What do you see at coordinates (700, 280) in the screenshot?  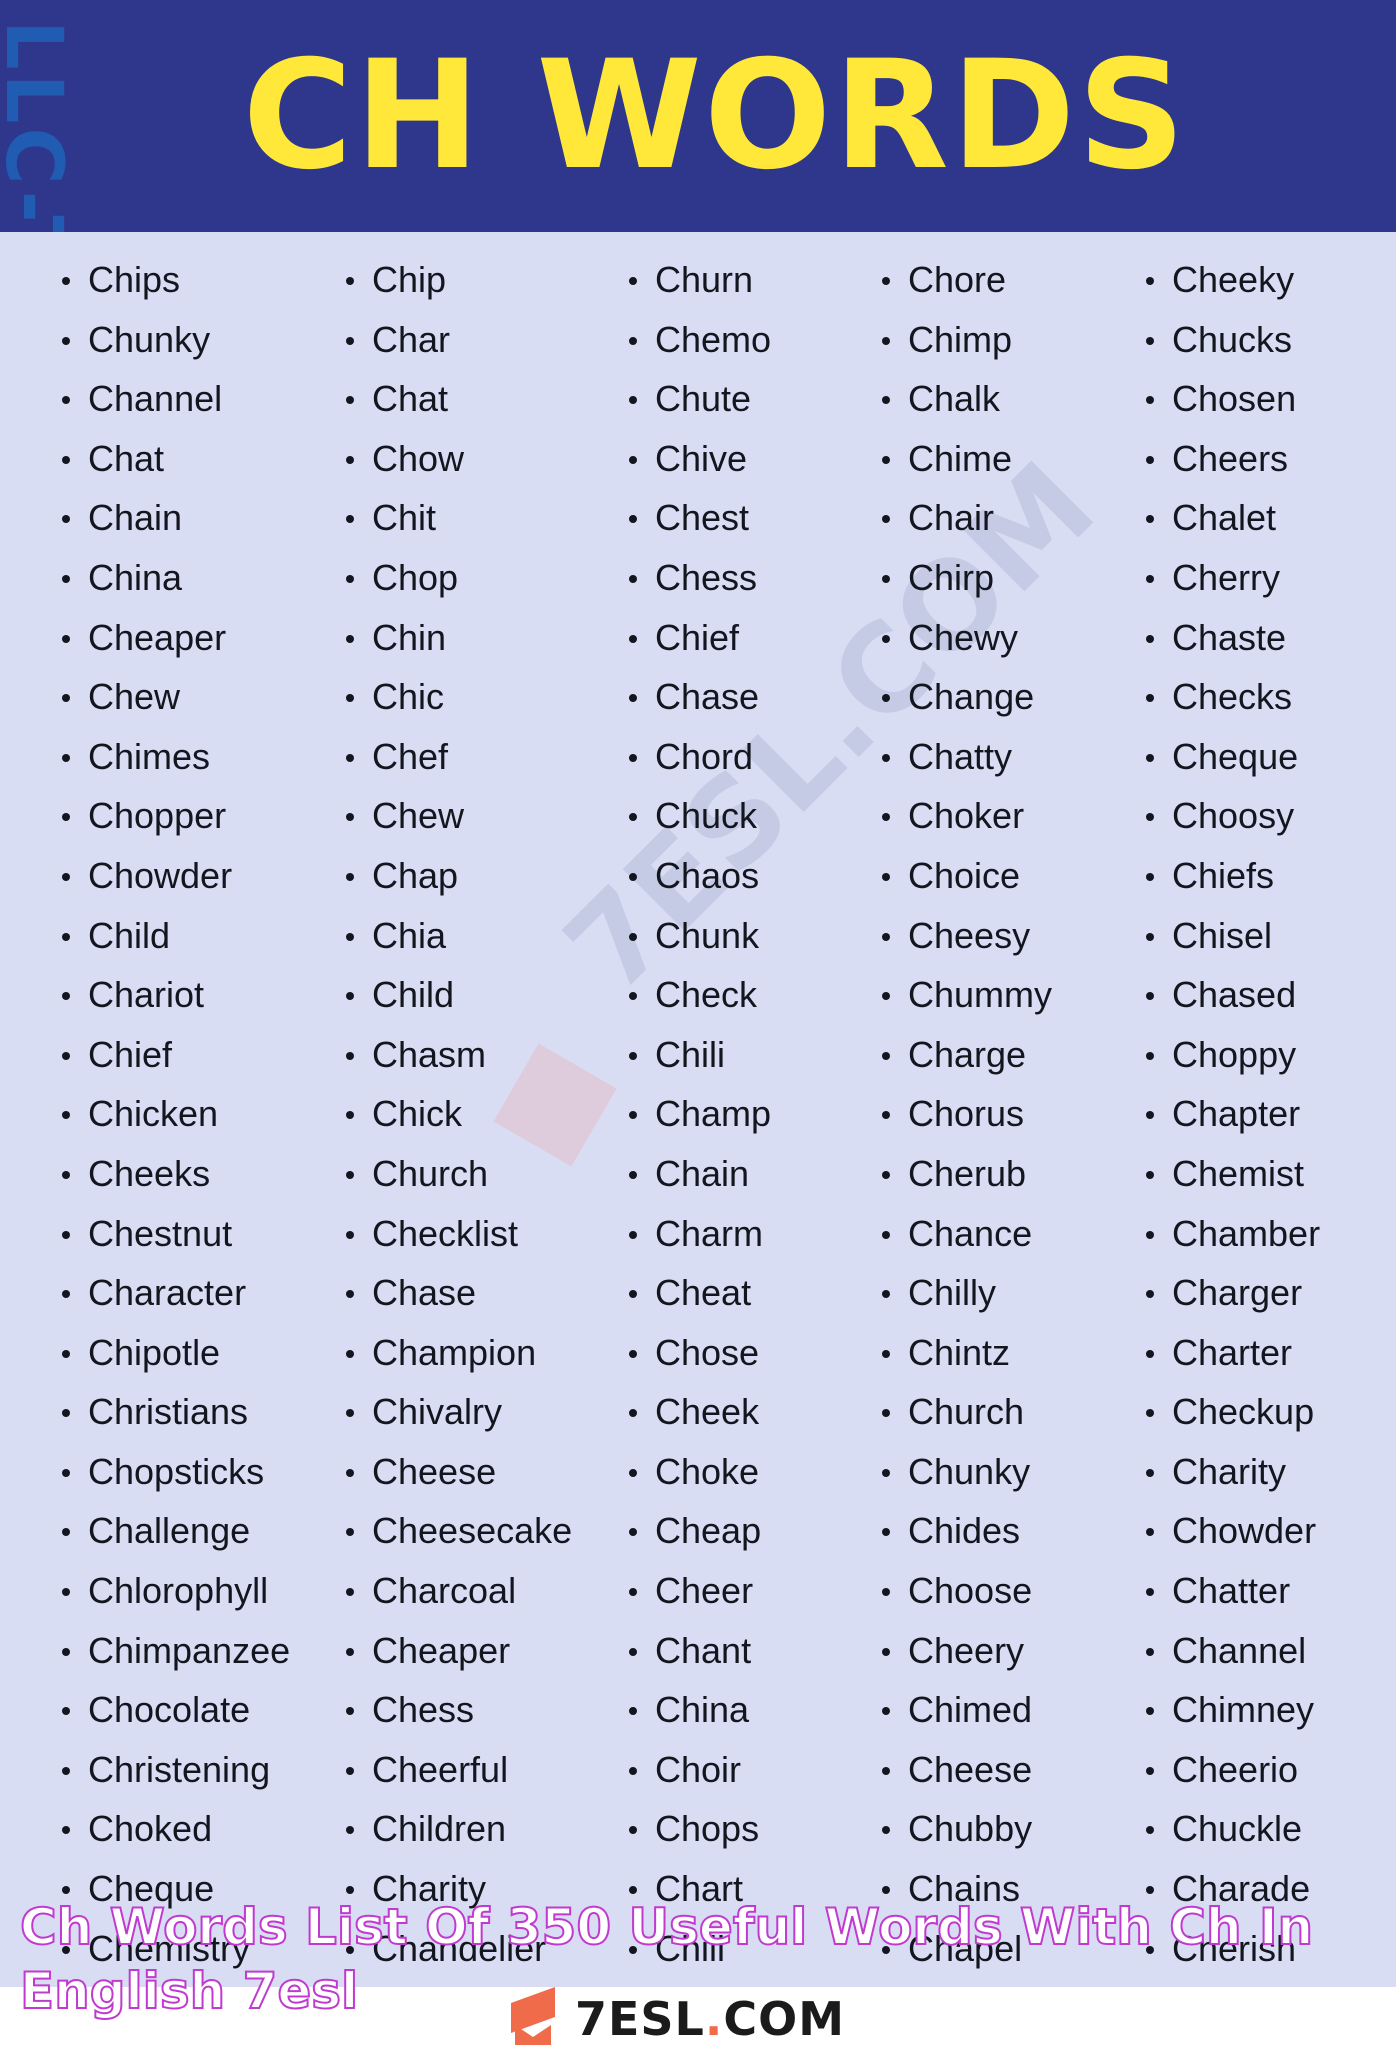 I see `word-item: Churn` at bounding box center [700, 280].